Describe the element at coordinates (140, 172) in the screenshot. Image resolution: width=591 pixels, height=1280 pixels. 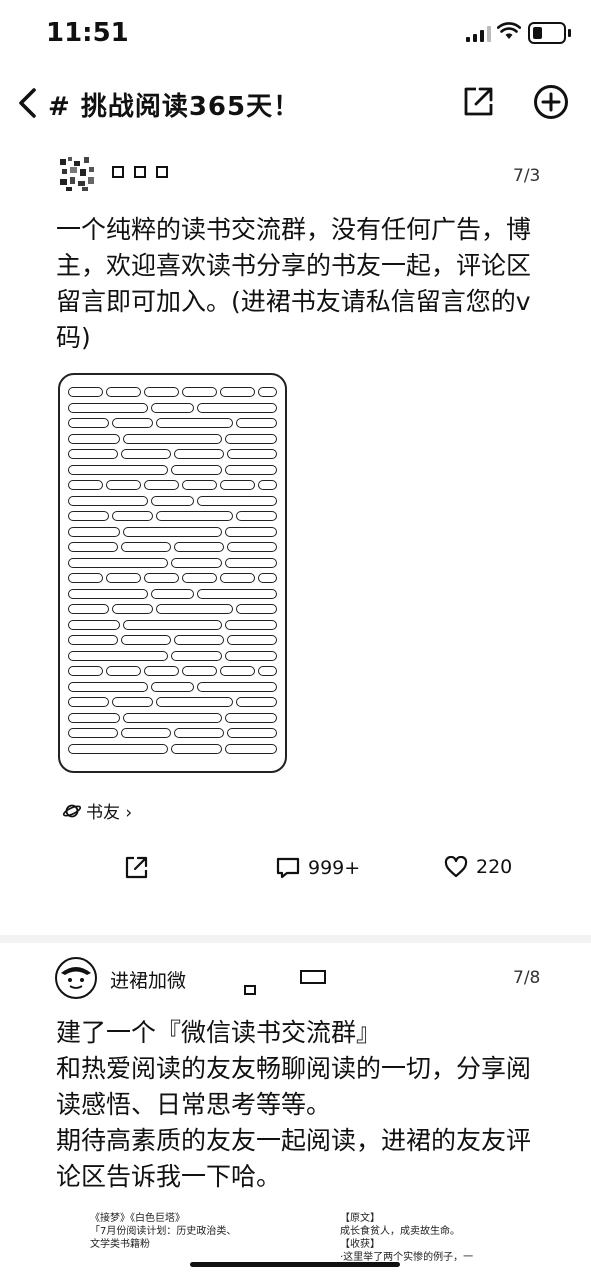
I see `author-name-redacted` at that location.